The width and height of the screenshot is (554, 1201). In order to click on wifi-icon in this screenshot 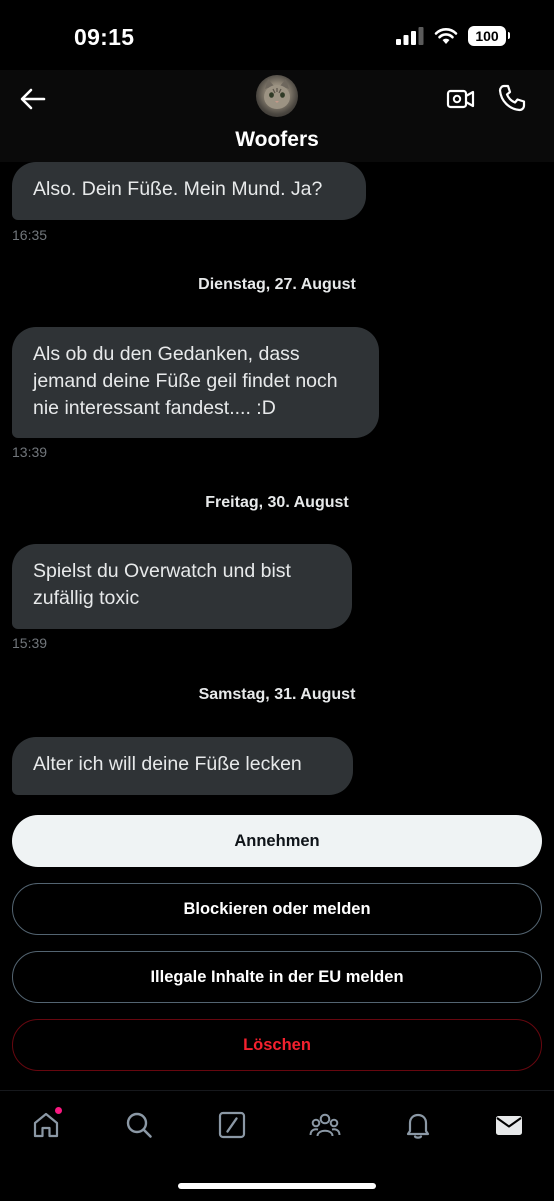, I will do `click(446, 36)`.